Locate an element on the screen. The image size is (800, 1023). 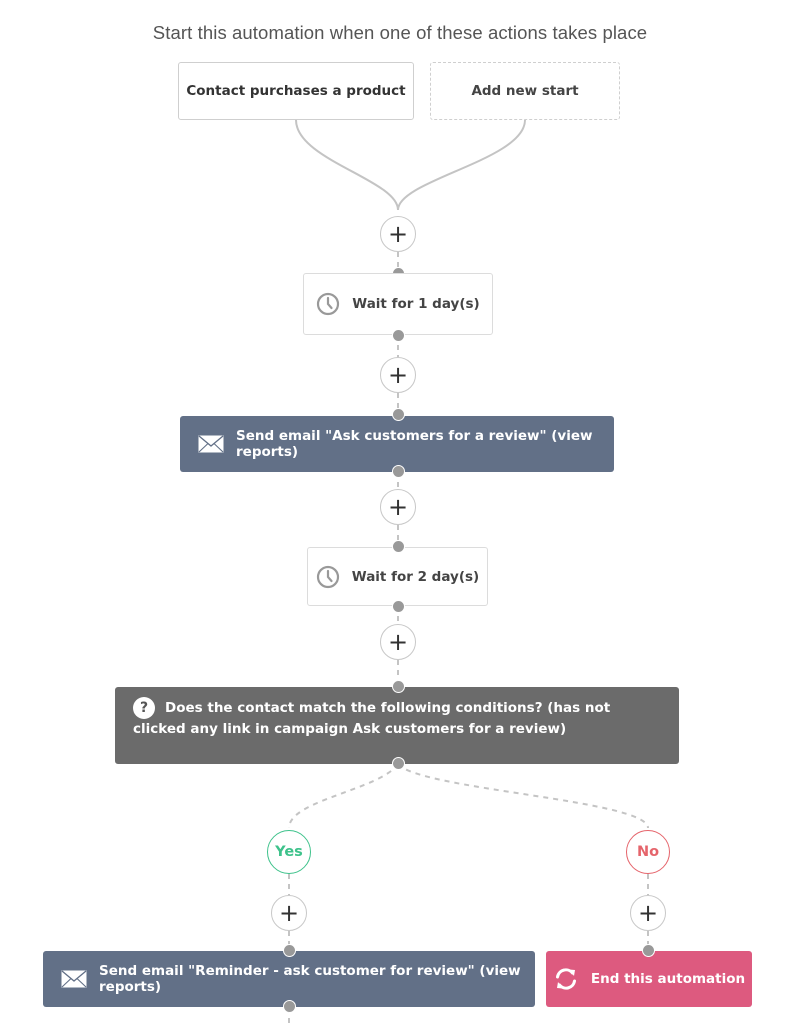
branch-no-text: No is located at coordinates (648, 852).